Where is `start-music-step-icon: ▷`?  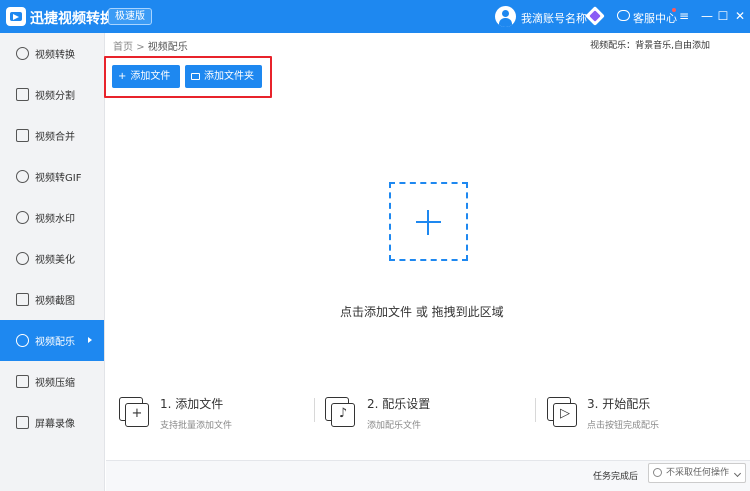 start-music-step-icon: ▷ is located at coordinates (562, 412).